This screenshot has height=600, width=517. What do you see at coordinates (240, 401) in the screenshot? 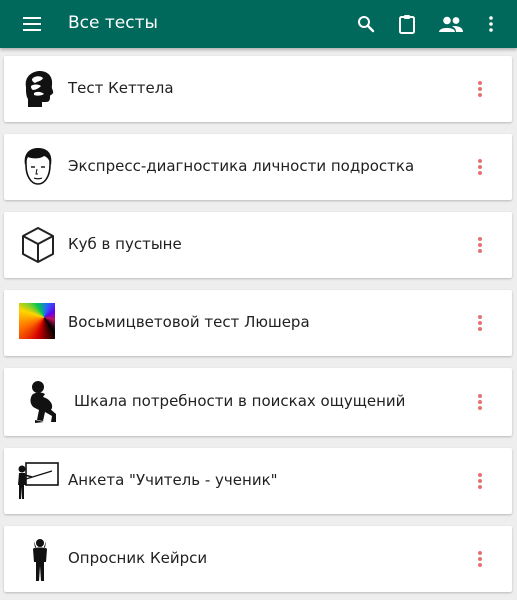
I see `test-title: Шкала потребности в поисках ощущений` at bounding box center [240, 401].